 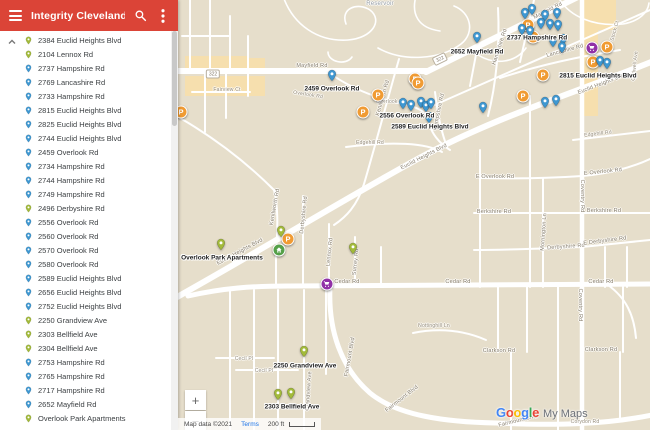 What do you see at coordinates (501, 412) in the screenshot?
I see `google-logo-letter: G` at bounding box center [501, 412].